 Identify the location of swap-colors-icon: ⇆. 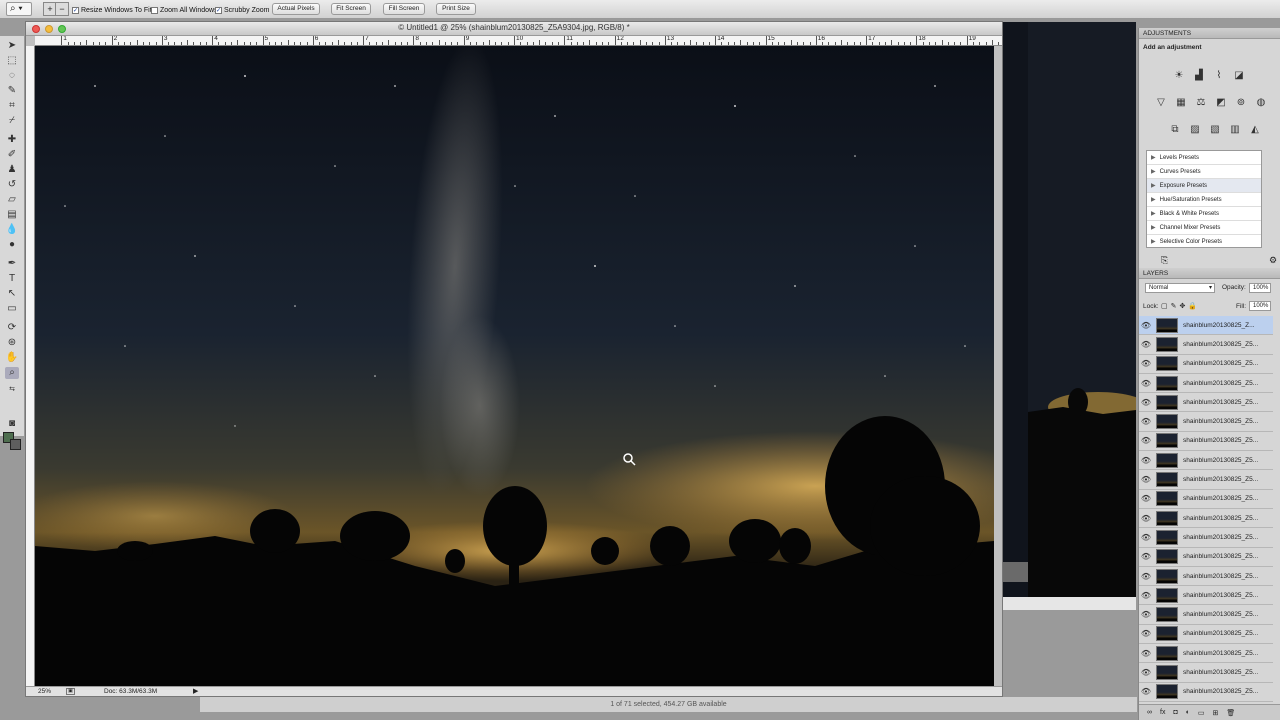
(12, 390).